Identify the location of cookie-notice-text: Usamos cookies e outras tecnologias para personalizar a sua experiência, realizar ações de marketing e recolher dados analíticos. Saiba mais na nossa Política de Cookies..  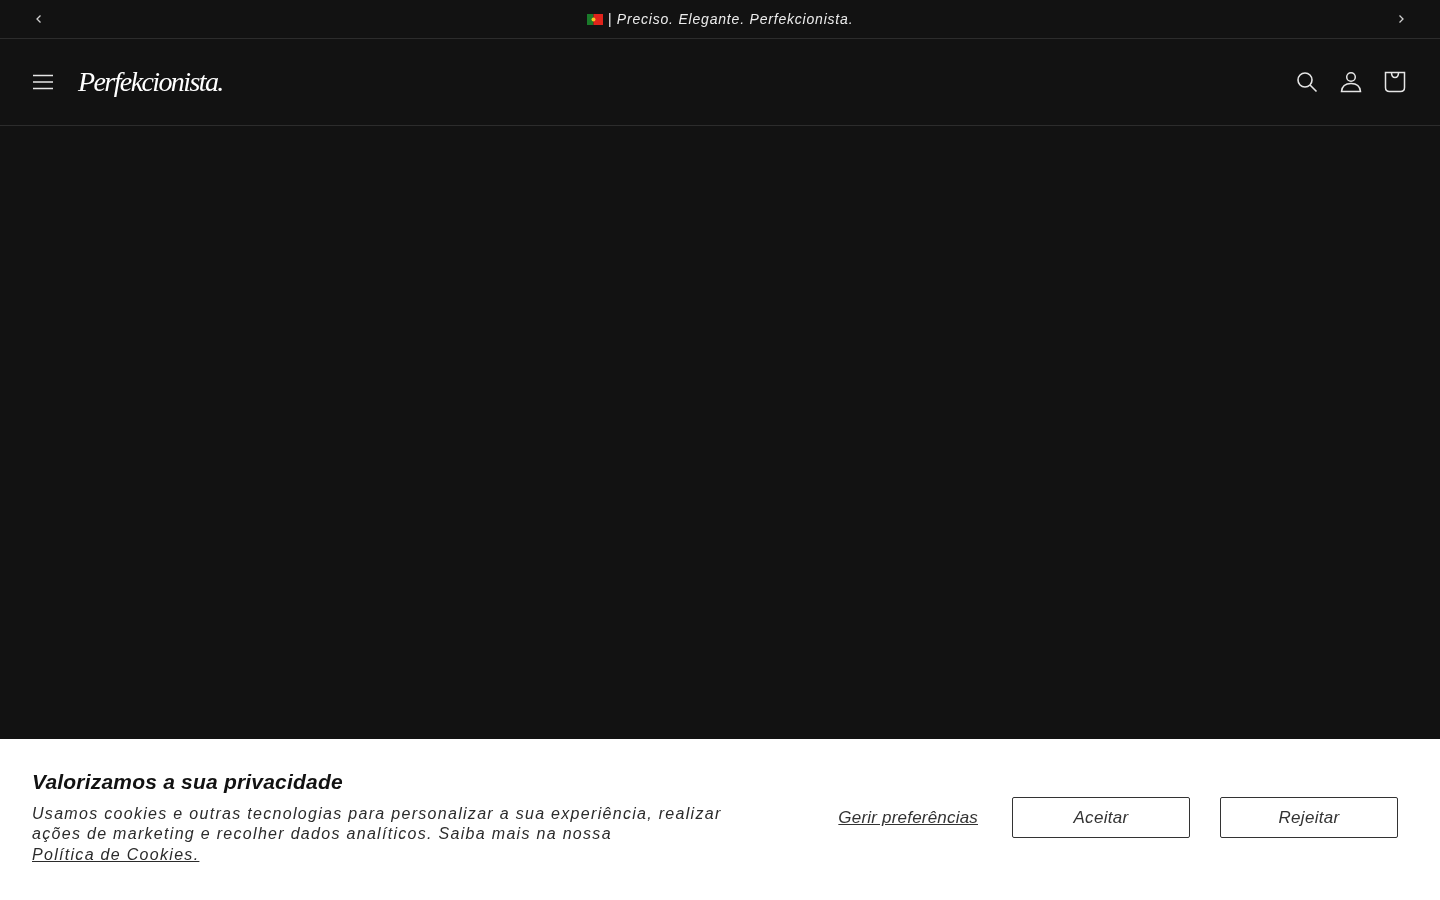
(377, 834).